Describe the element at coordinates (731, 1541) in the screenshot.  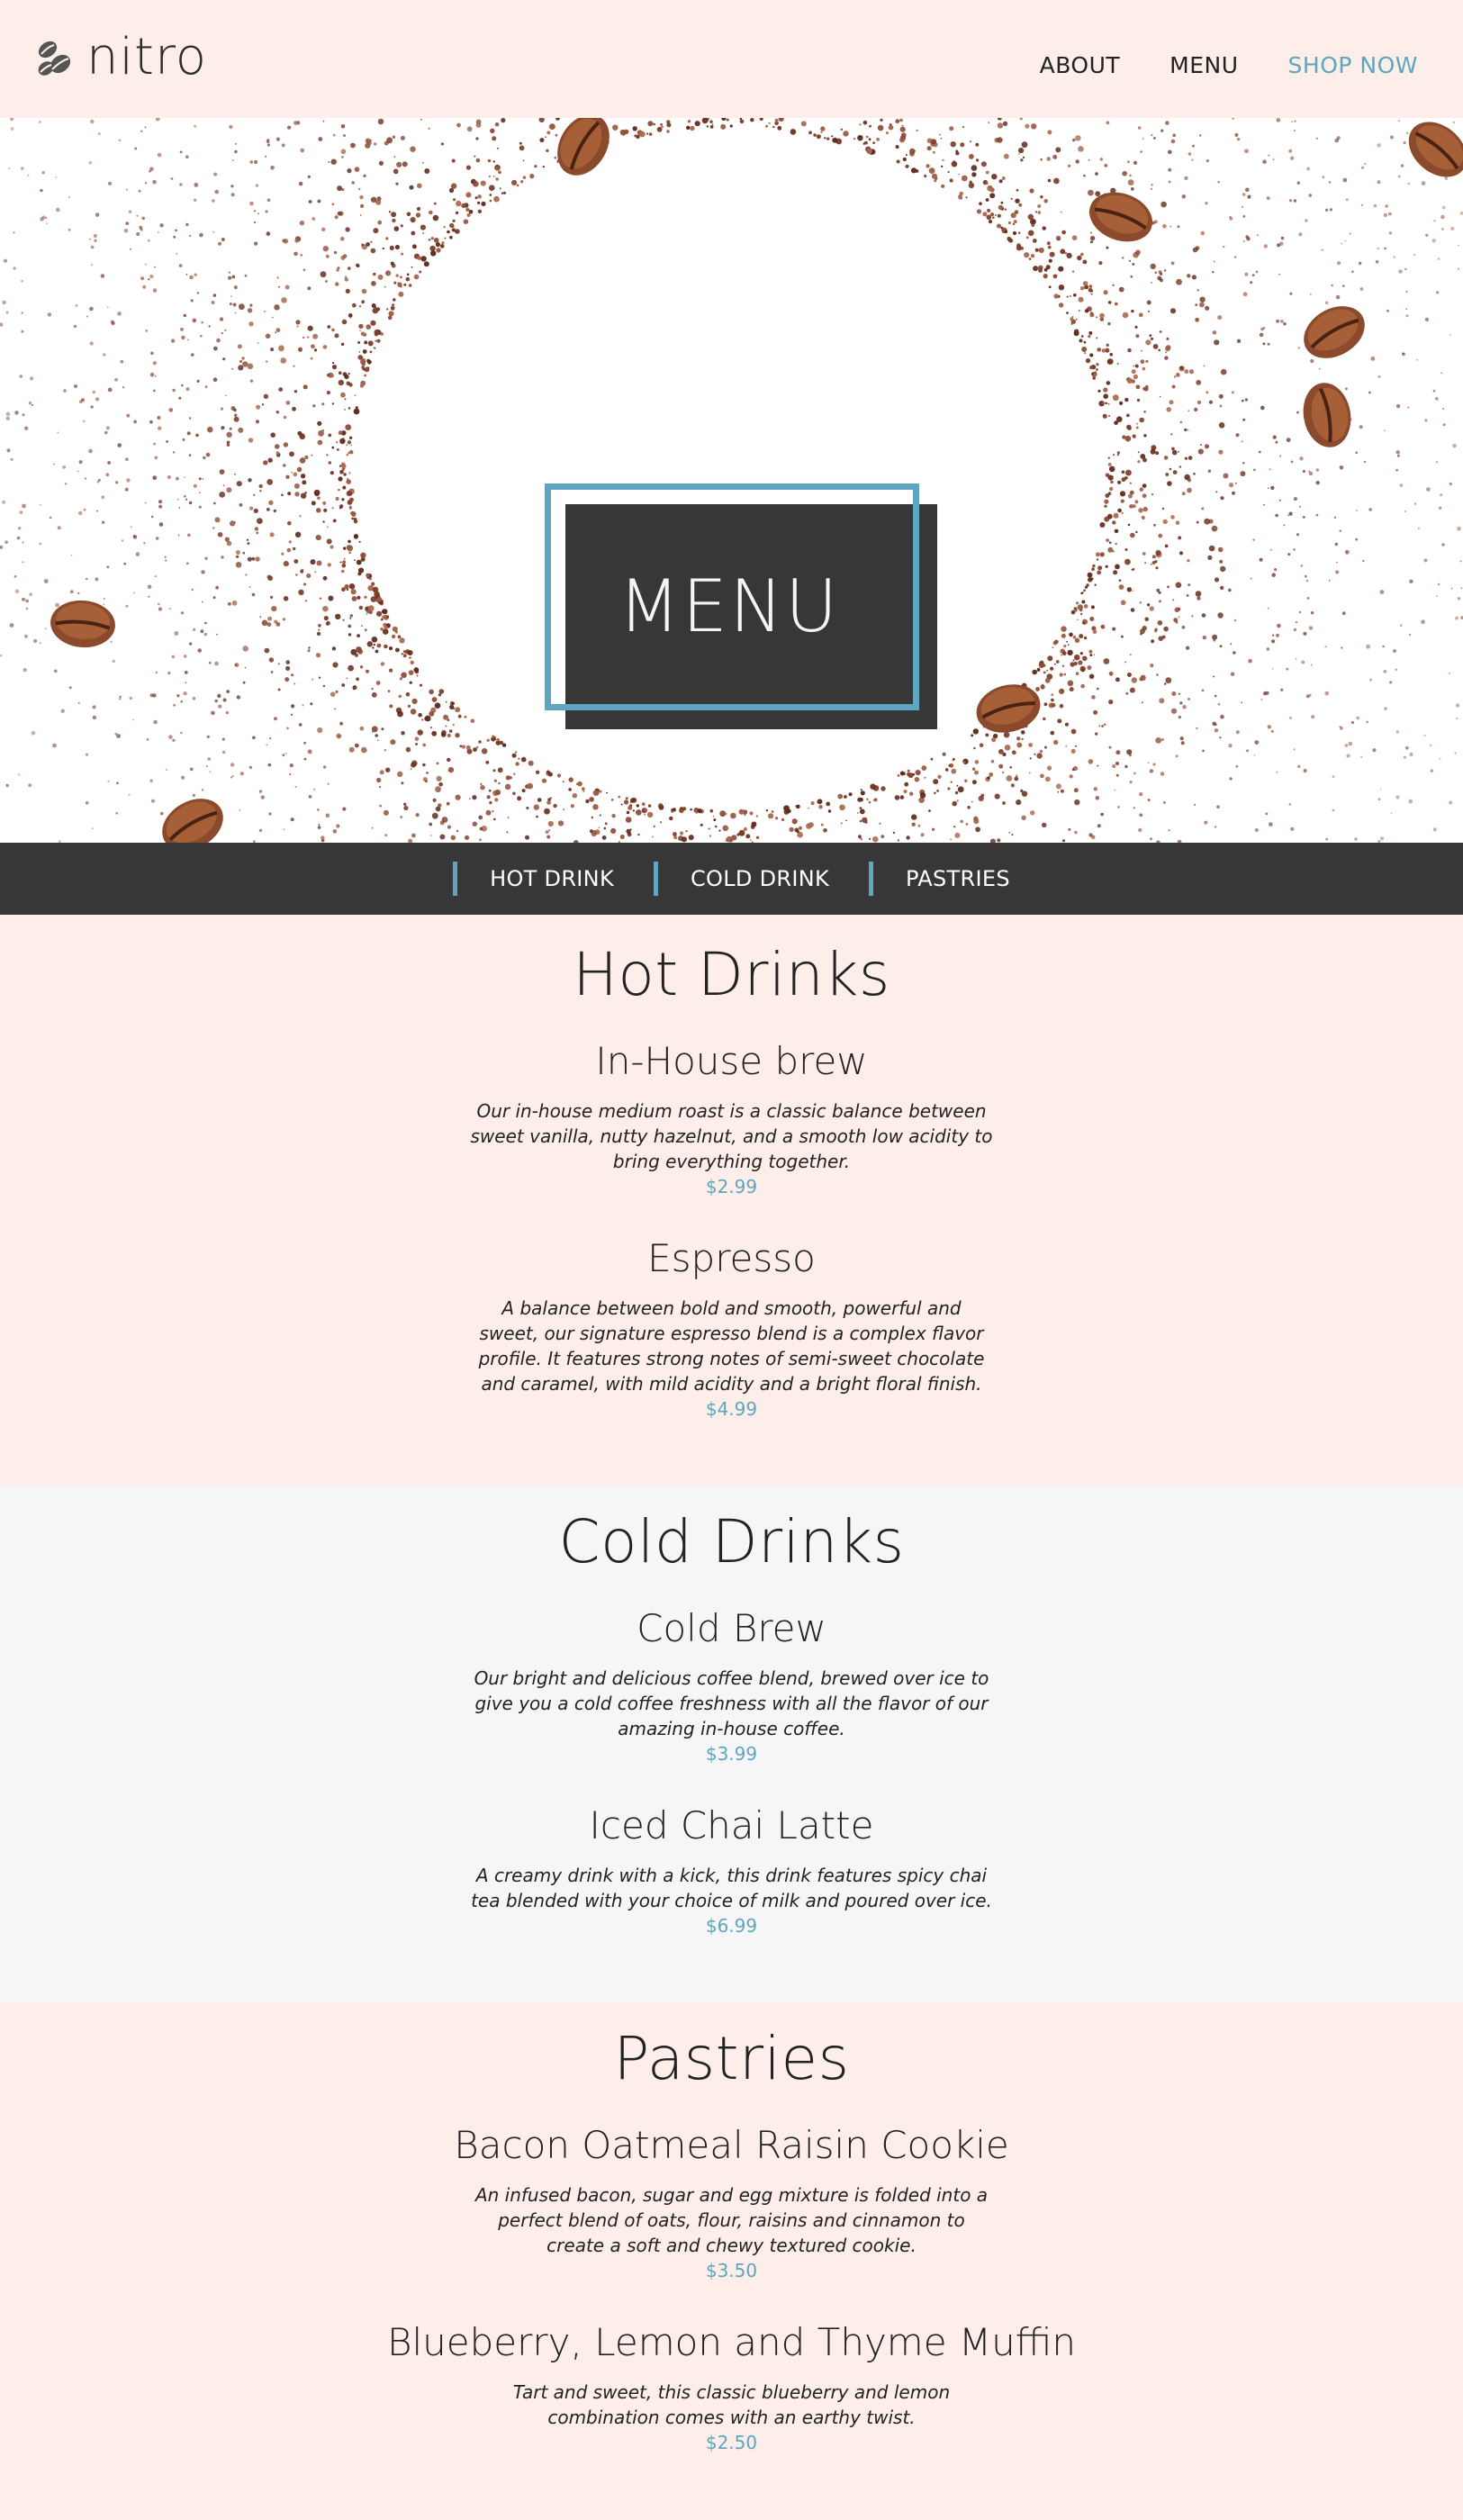
I see `section-title: Cold Drinks` at that location.